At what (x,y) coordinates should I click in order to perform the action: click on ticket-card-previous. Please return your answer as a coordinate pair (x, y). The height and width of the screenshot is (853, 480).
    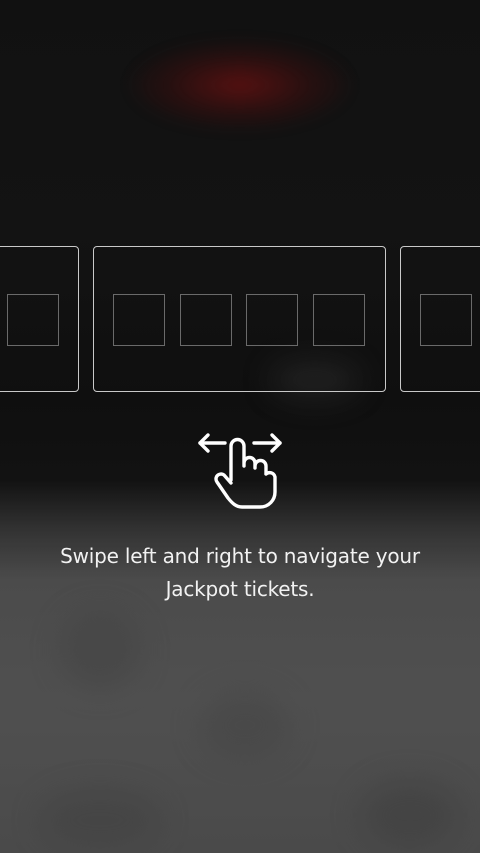
    Looking at the image, I should click on (39, 319).